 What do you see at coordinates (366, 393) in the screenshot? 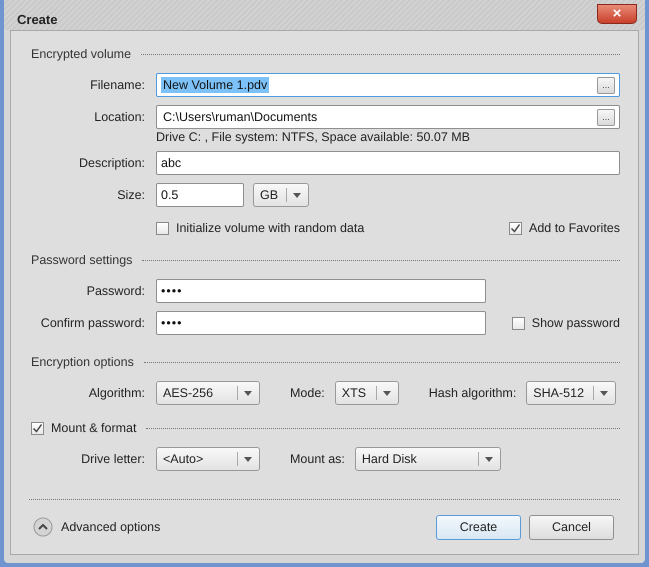
I see `dropdown: XTS` at bounding box center [366, 393].